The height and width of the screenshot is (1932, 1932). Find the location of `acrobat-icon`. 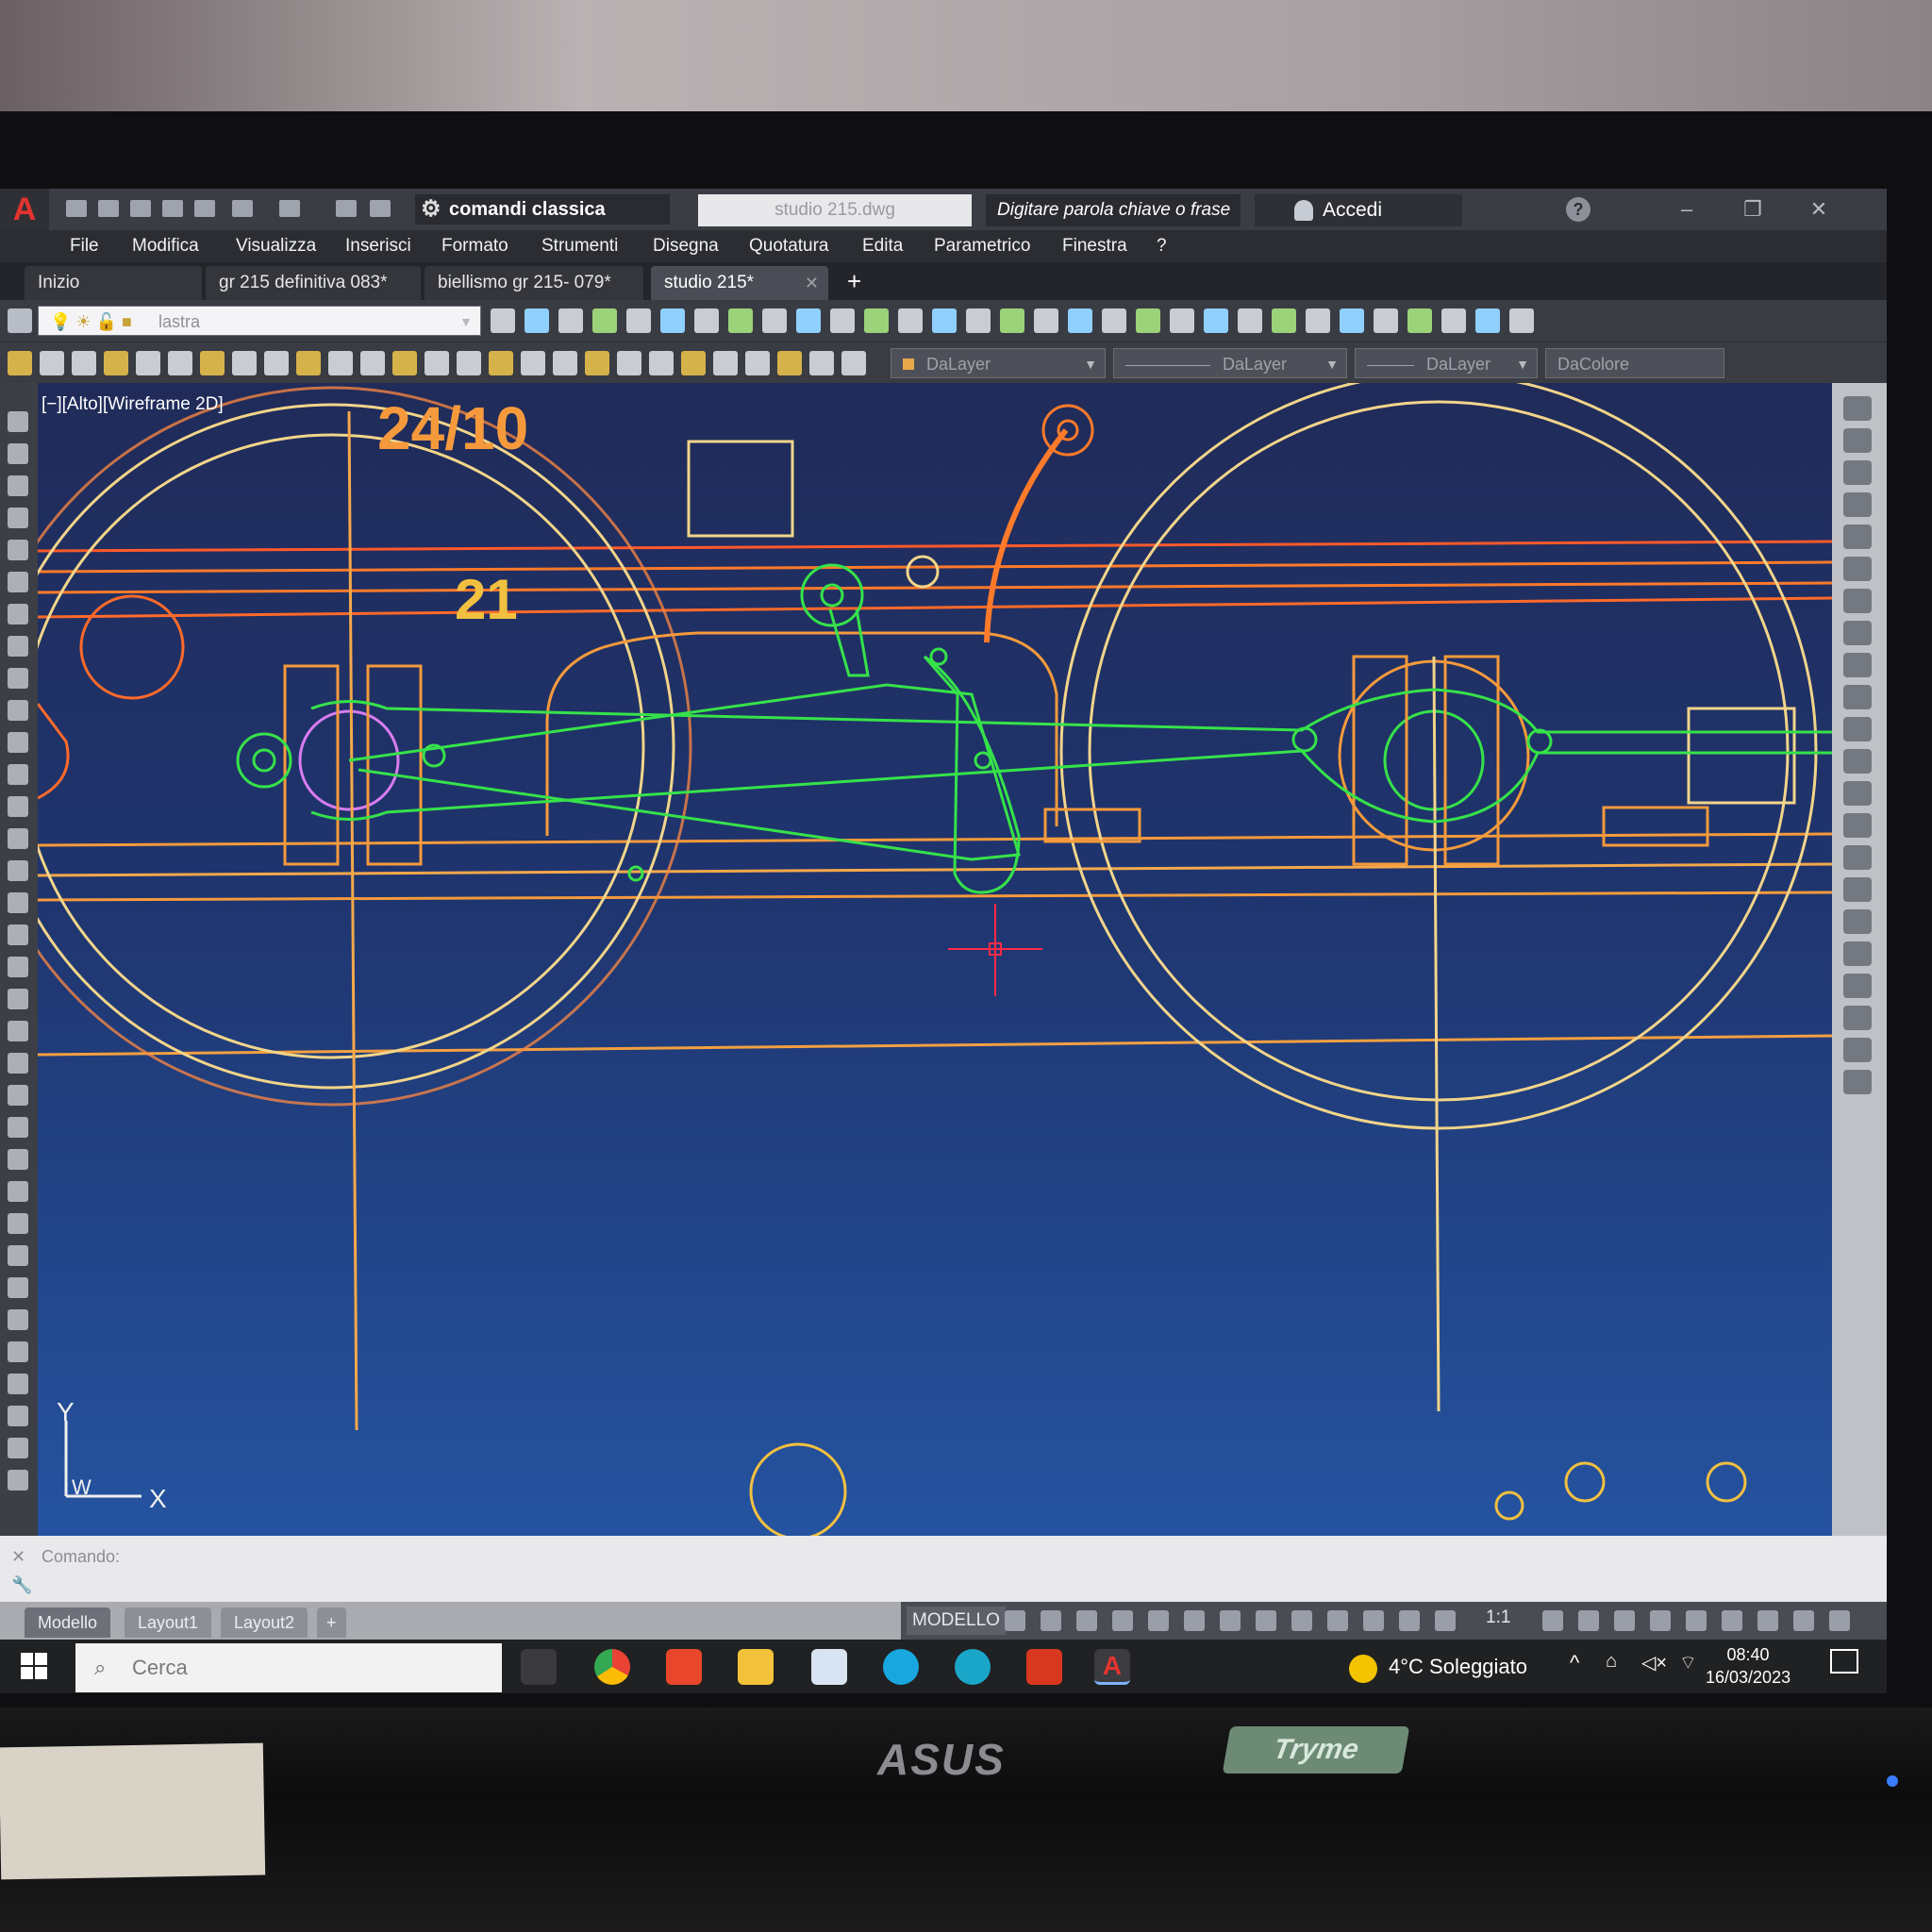

acrobat-icon is located at coordinates (1044, 1667).